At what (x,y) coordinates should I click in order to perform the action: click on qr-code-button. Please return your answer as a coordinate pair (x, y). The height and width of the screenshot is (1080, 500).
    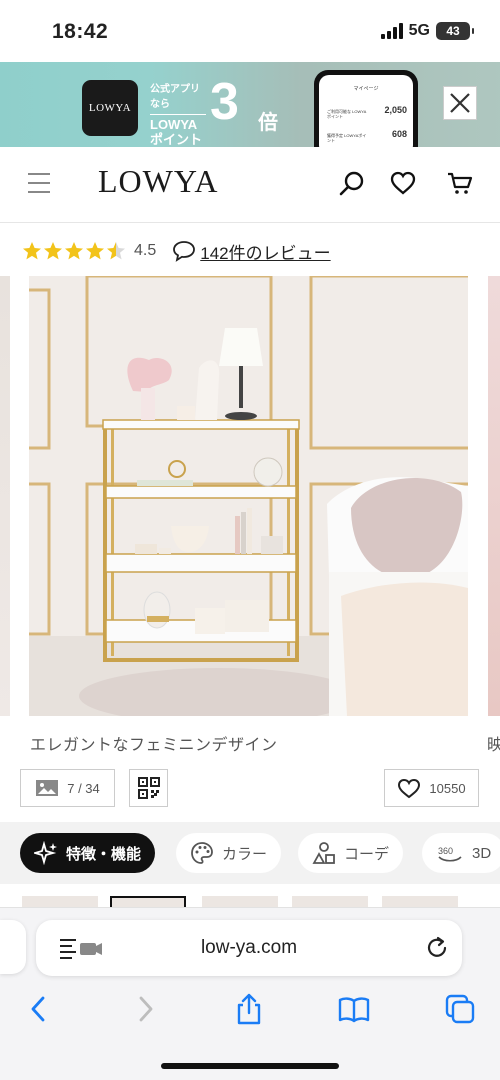
    Looking at the image, I should click on (148, 788).